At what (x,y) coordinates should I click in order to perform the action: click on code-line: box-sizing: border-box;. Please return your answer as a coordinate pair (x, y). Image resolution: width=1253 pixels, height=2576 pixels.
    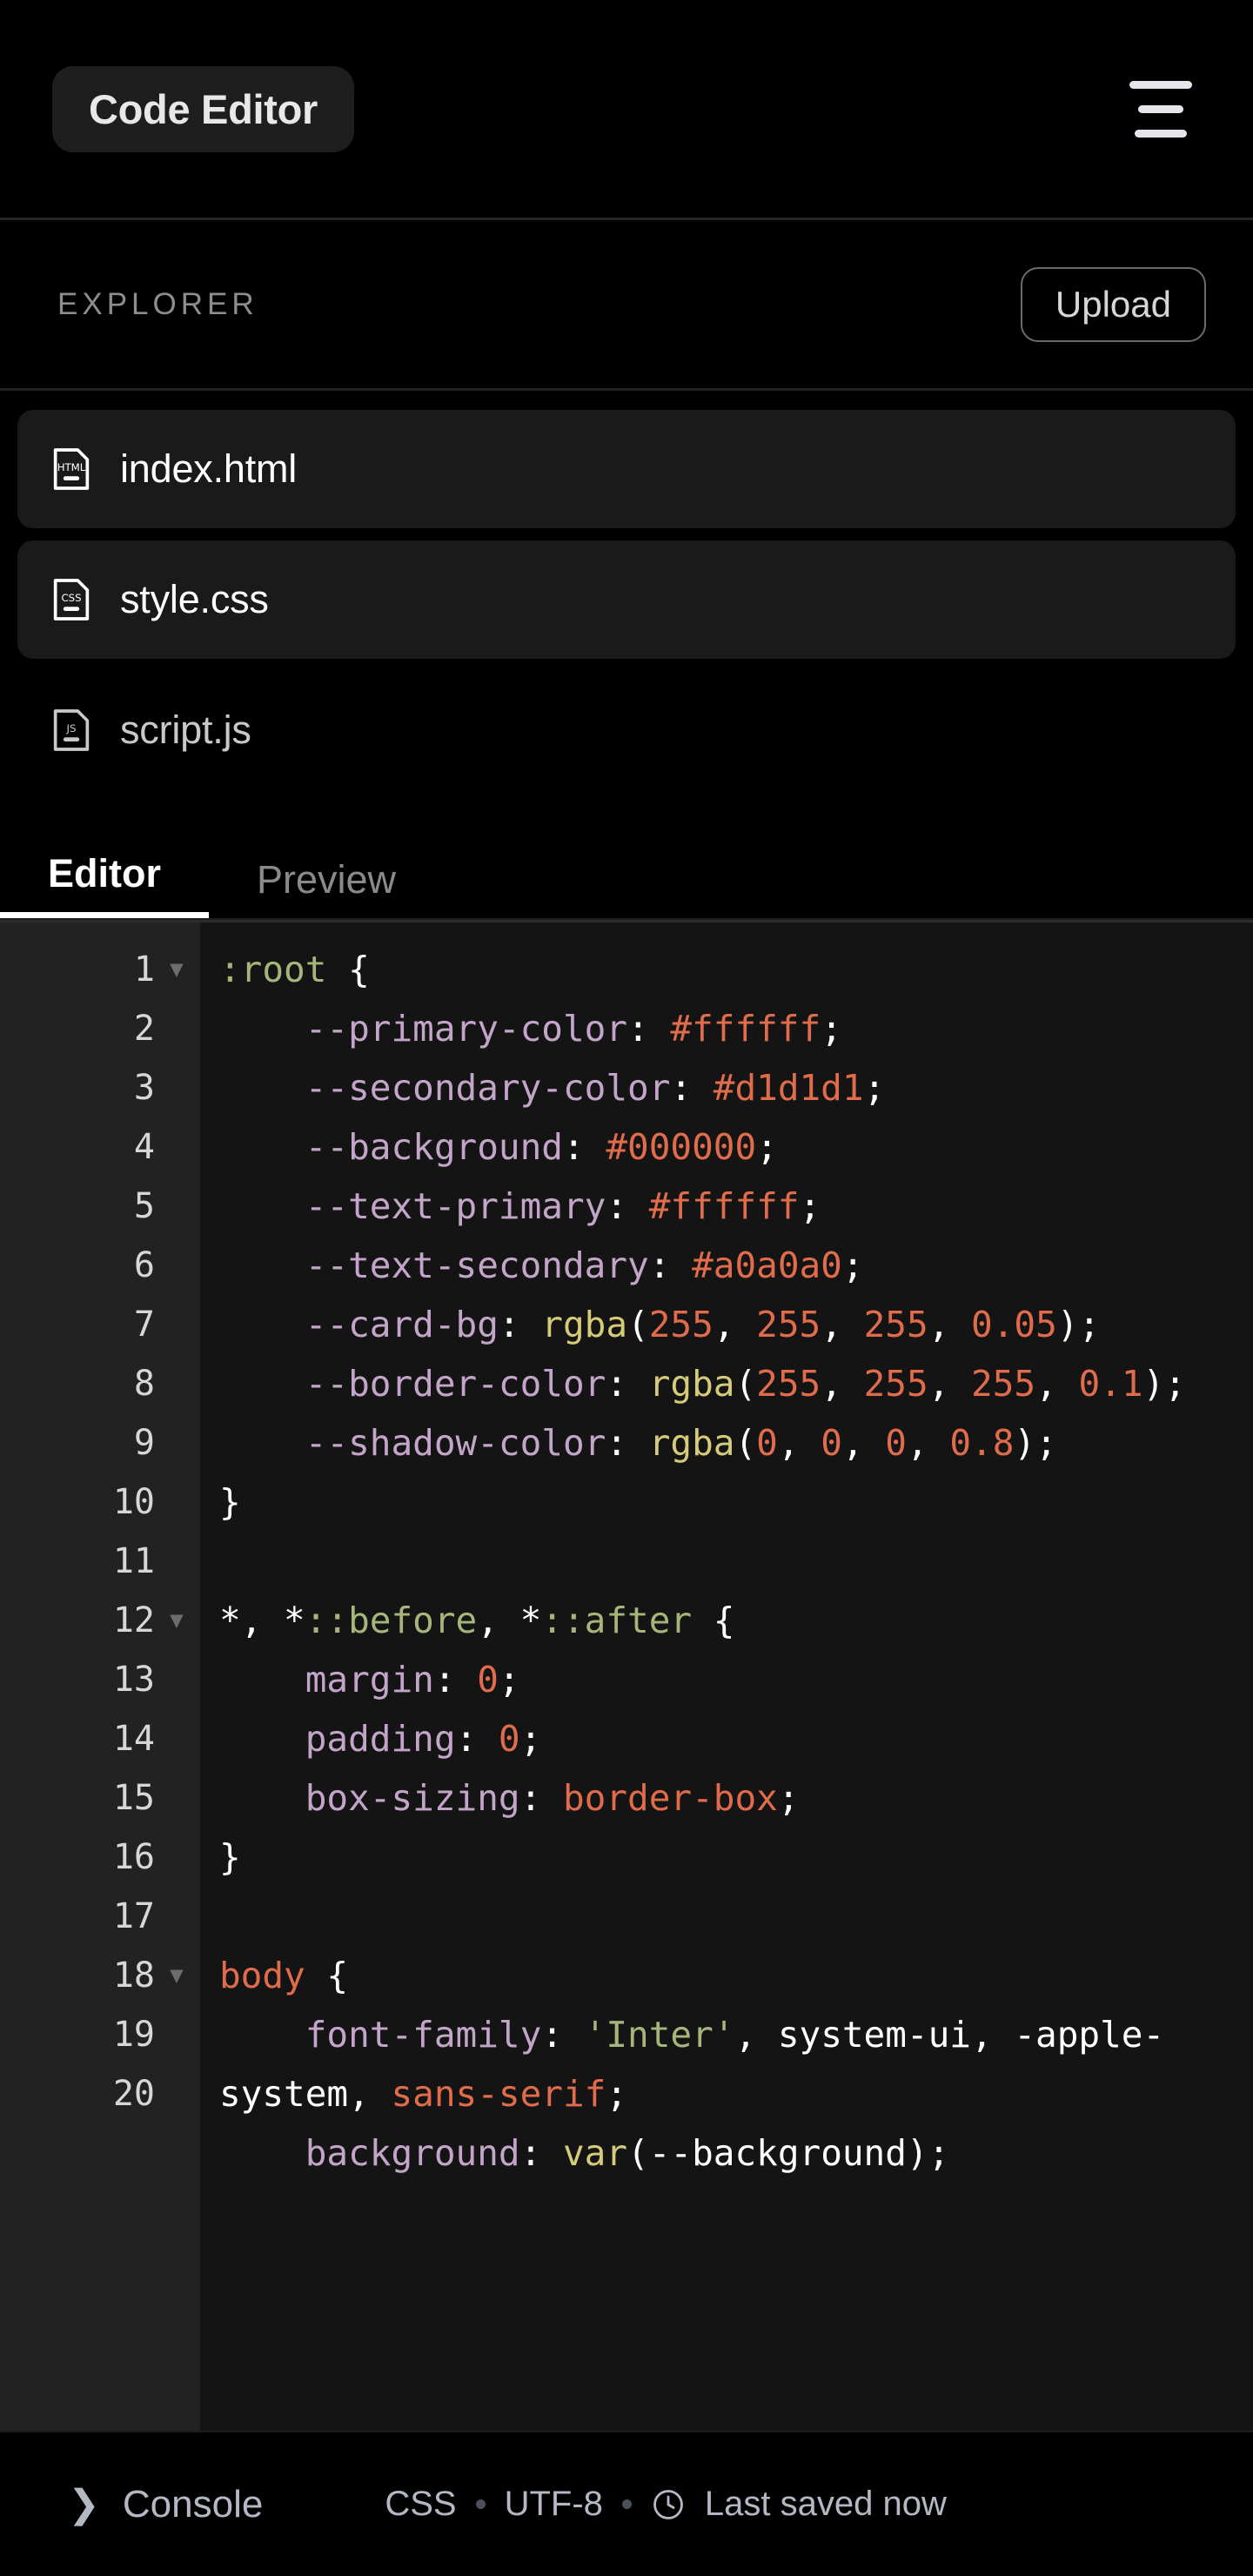
    Looking at the image, I should click on (552, 1798).